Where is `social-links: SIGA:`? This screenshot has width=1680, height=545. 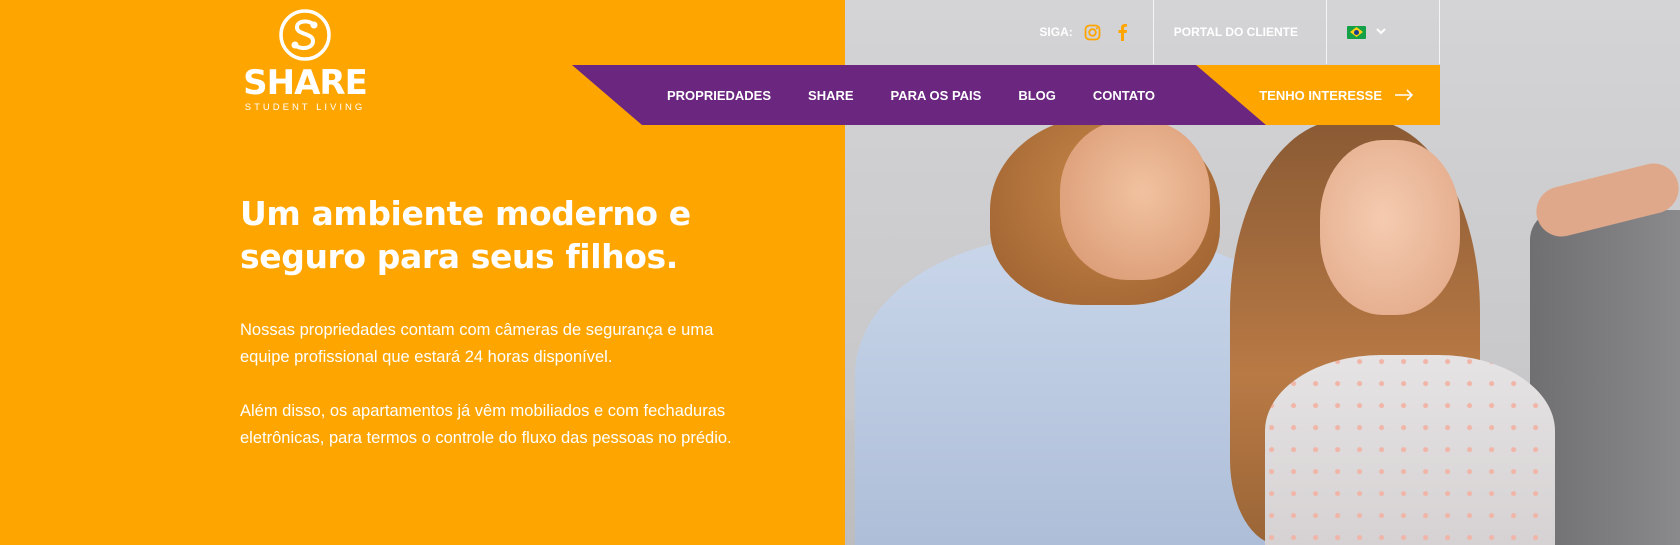 social-links: SIGA: is located at coordinates (1095, 32).